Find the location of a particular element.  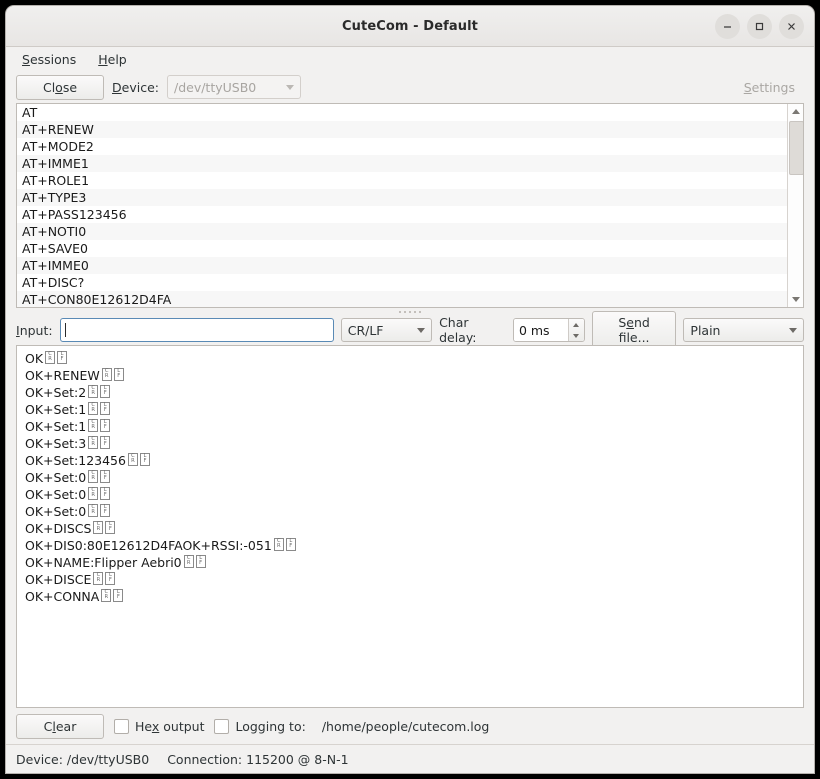

hex-output-label: Hex output is located at coordinates (170, 726).